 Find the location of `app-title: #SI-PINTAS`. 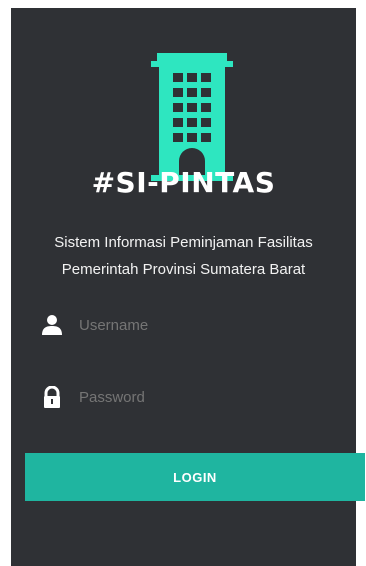

app-title: #SI-PINTAS is located at coordinates (183, 182).